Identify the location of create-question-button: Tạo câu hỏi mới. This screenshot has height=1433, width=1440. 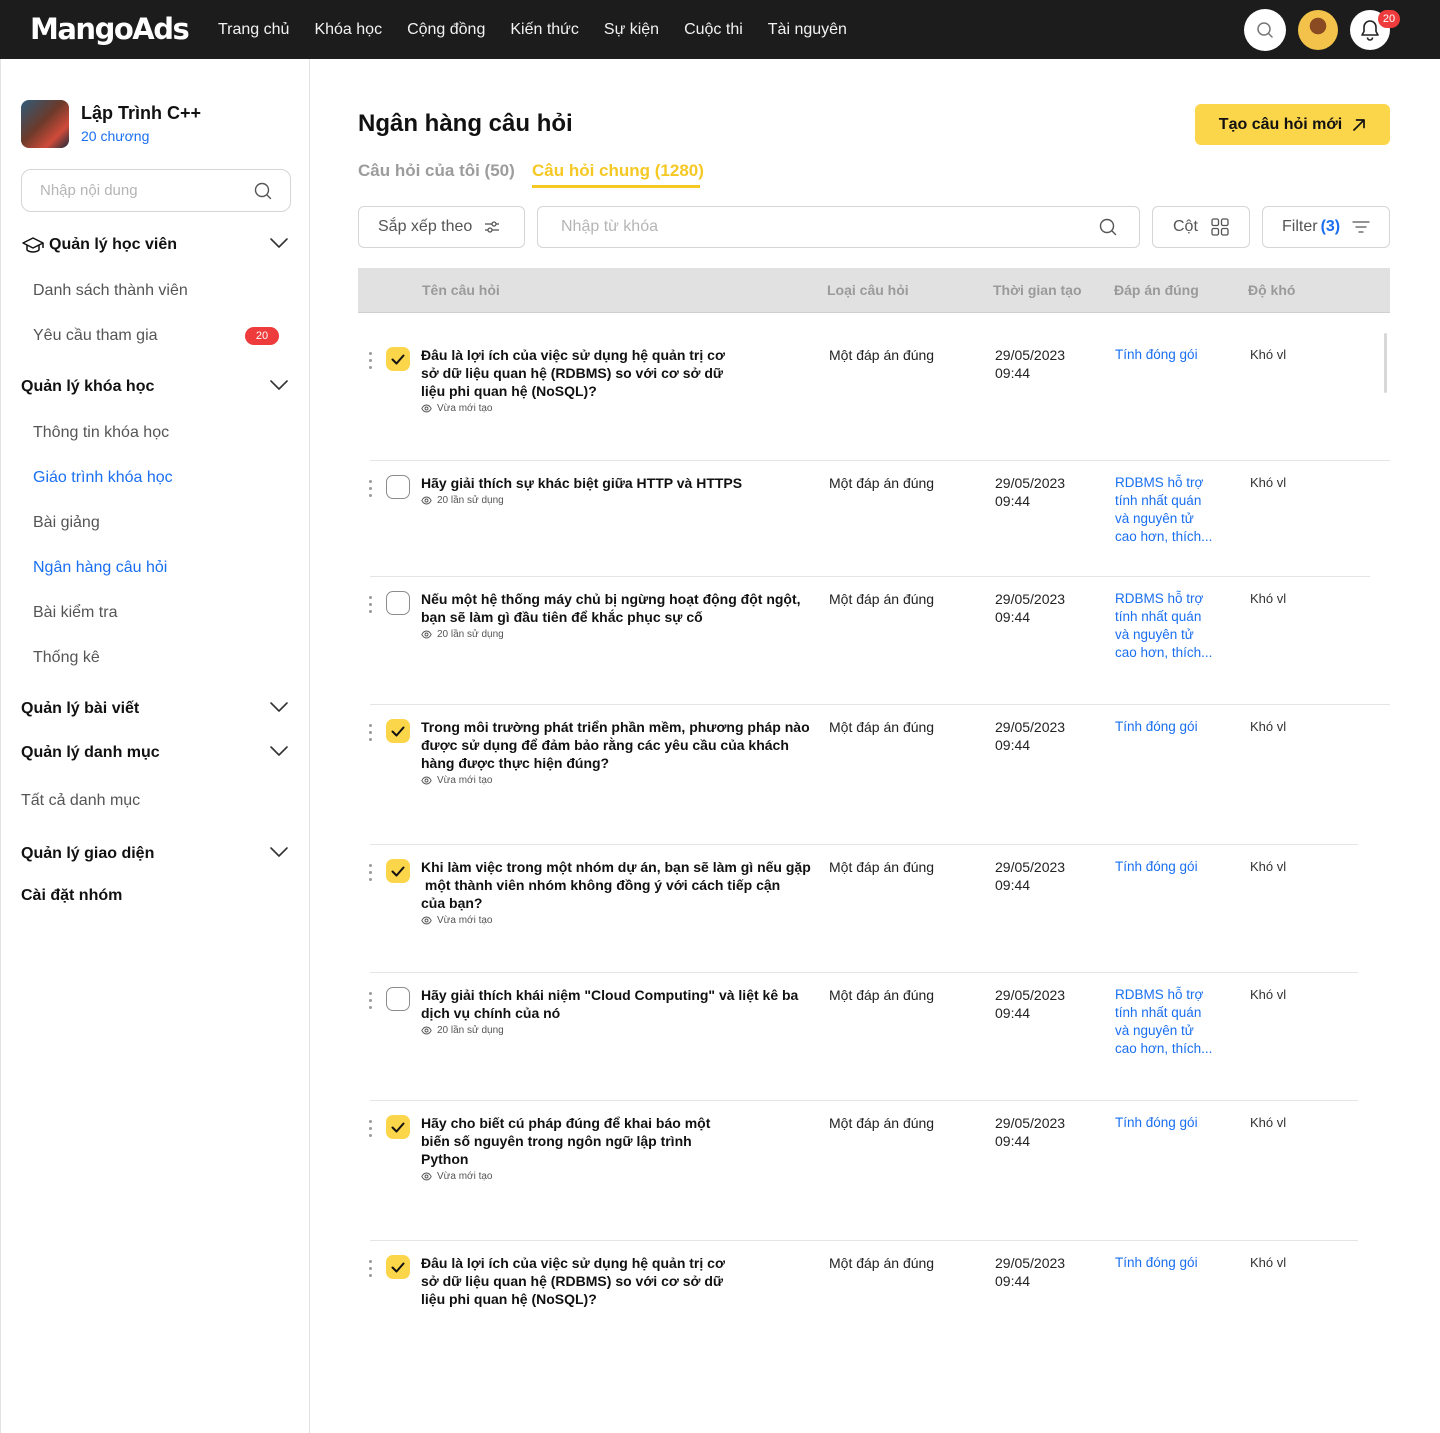
(1292, 124).